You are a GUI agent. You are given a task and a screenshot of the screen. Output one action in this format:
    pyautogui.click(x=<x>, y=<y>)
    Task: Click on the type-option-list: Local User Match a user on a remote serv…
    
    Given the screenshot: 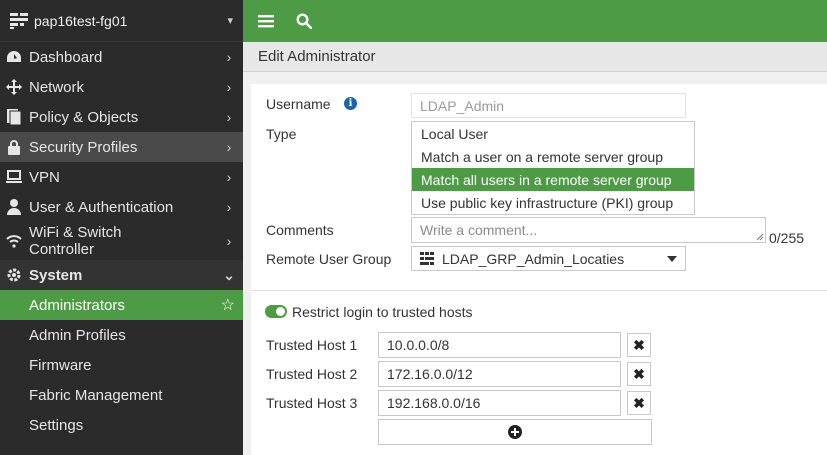 What is the action you would take?
    pyautogui.click(x=553, y=168)
    